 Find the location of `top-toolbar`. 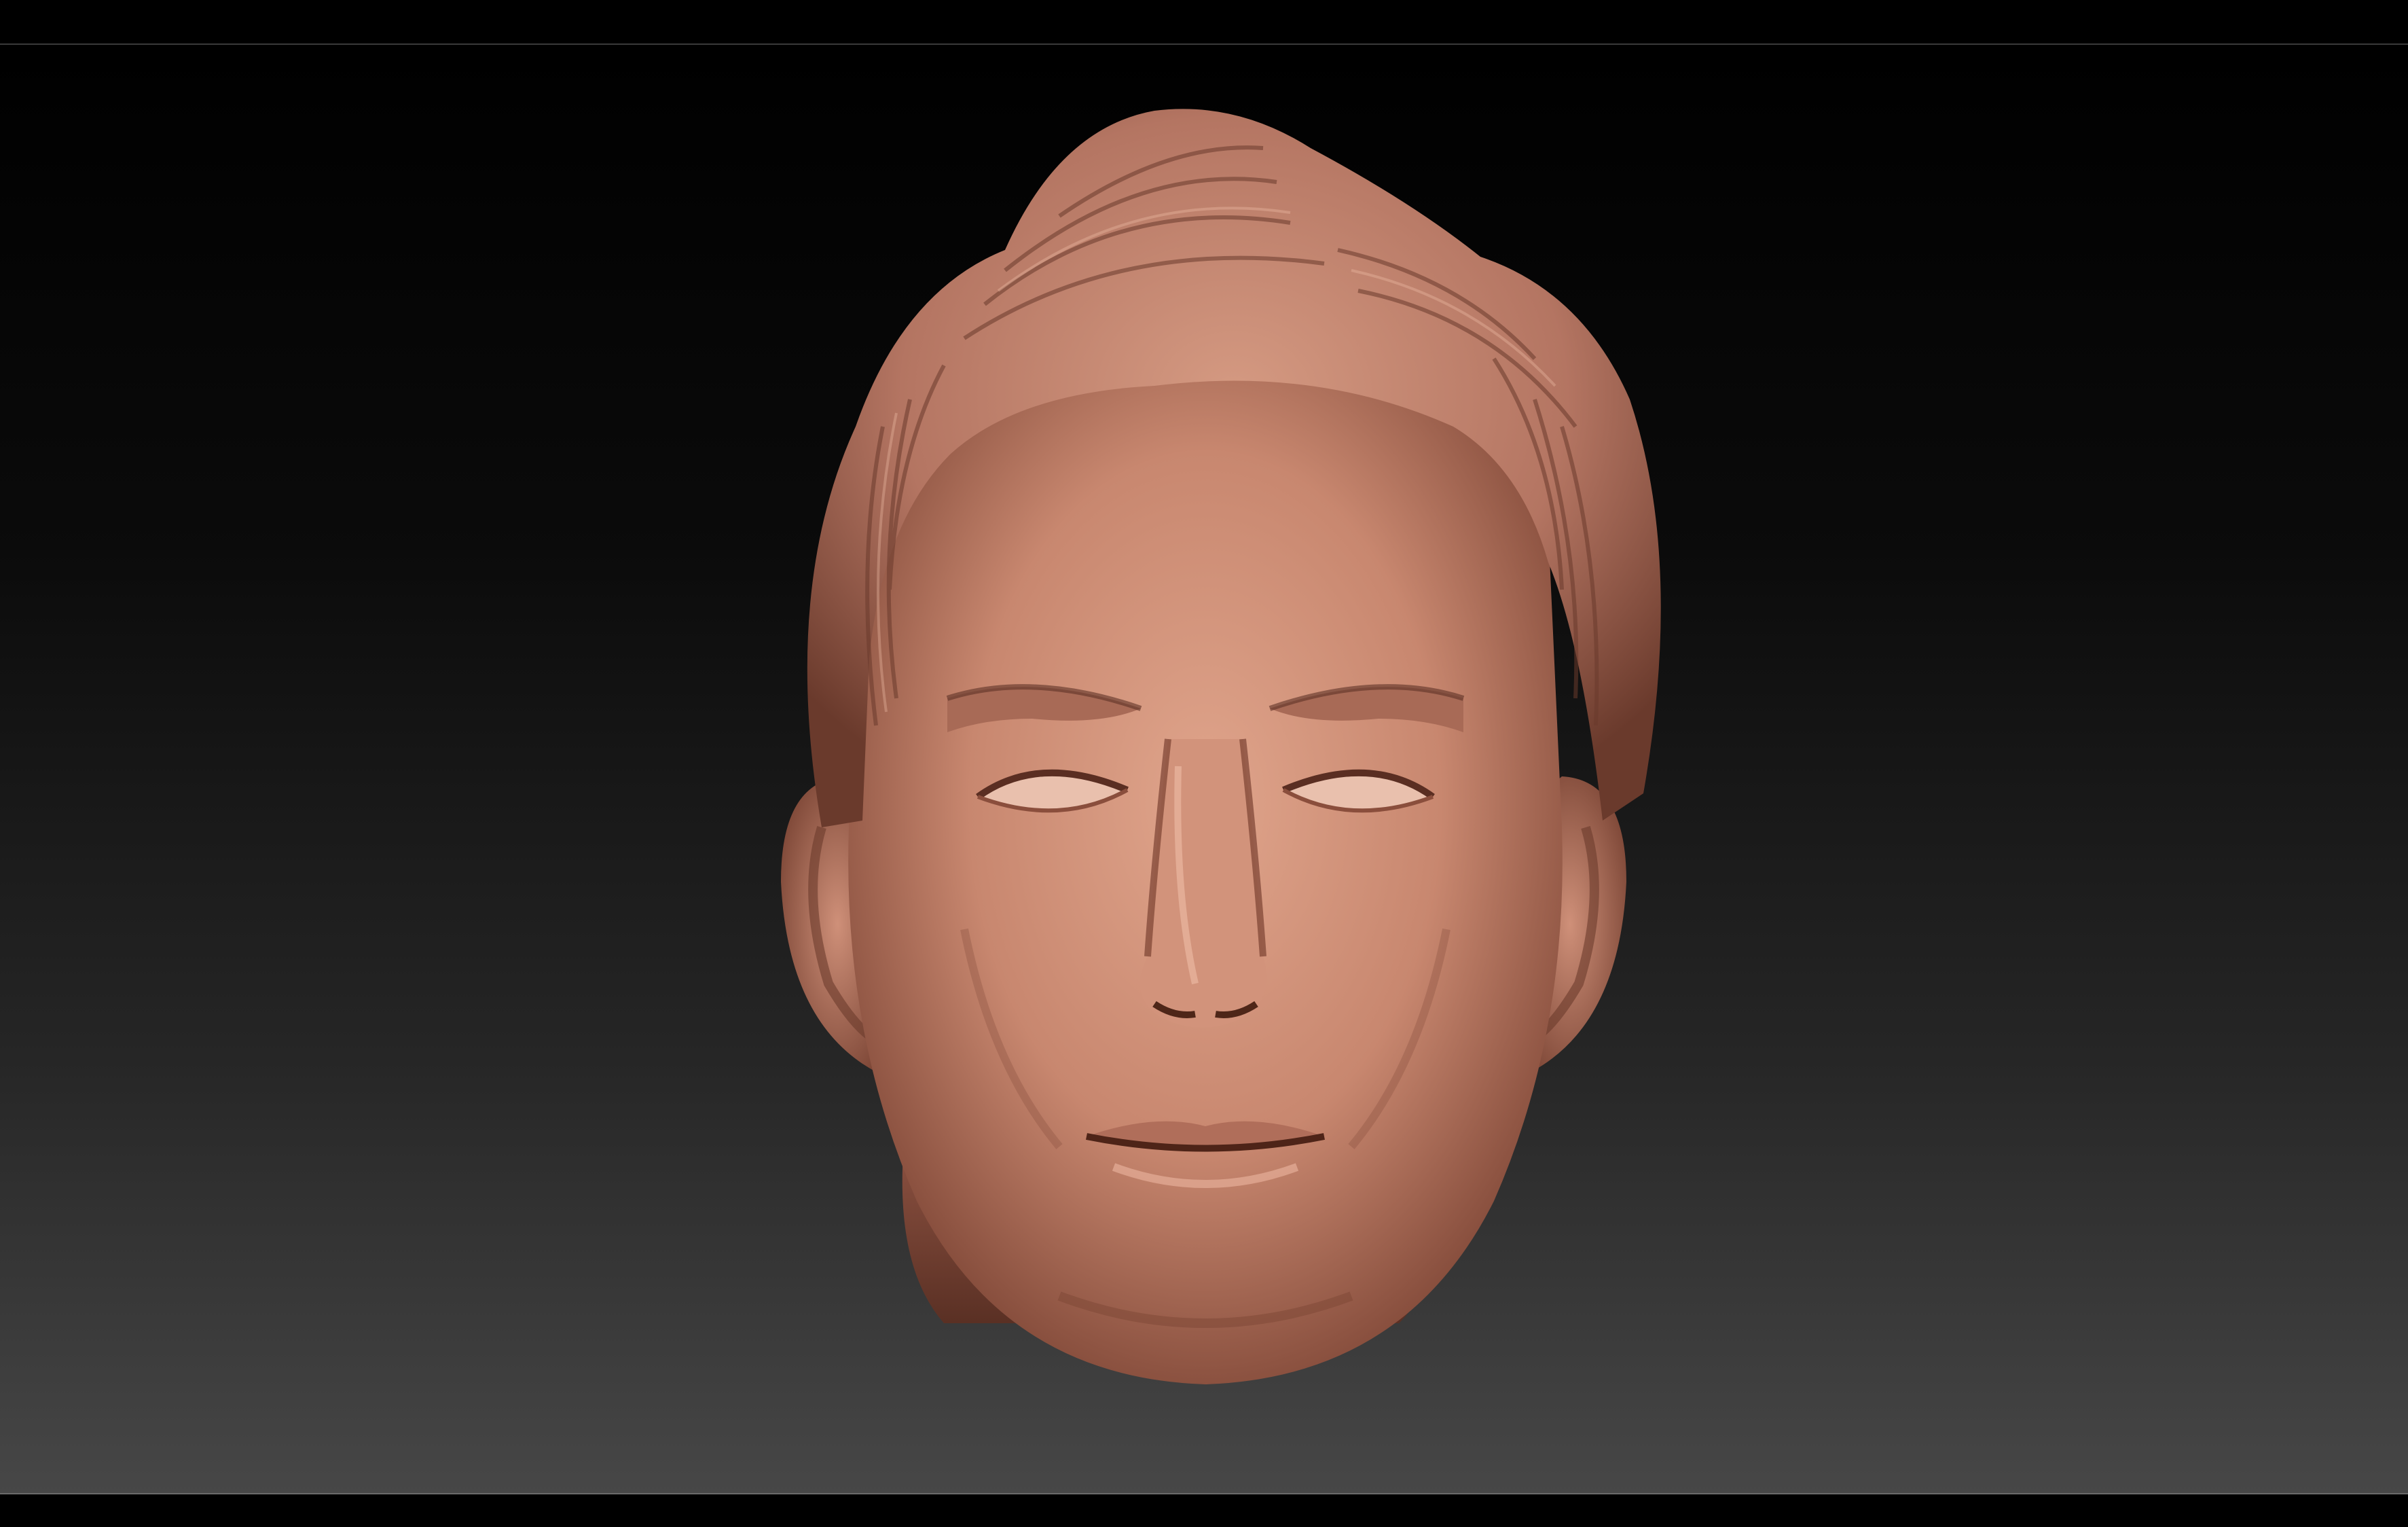

top-toolbar is located at coordinates (1204, 22).